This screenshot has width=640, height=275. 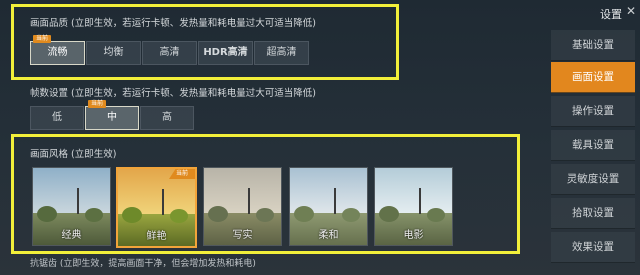 What do you see at coordinates (593, 179) in the screenshot?
I see `sidebar-item-sensitivity: 灵敏度设置` at bounding box center [593, 179].